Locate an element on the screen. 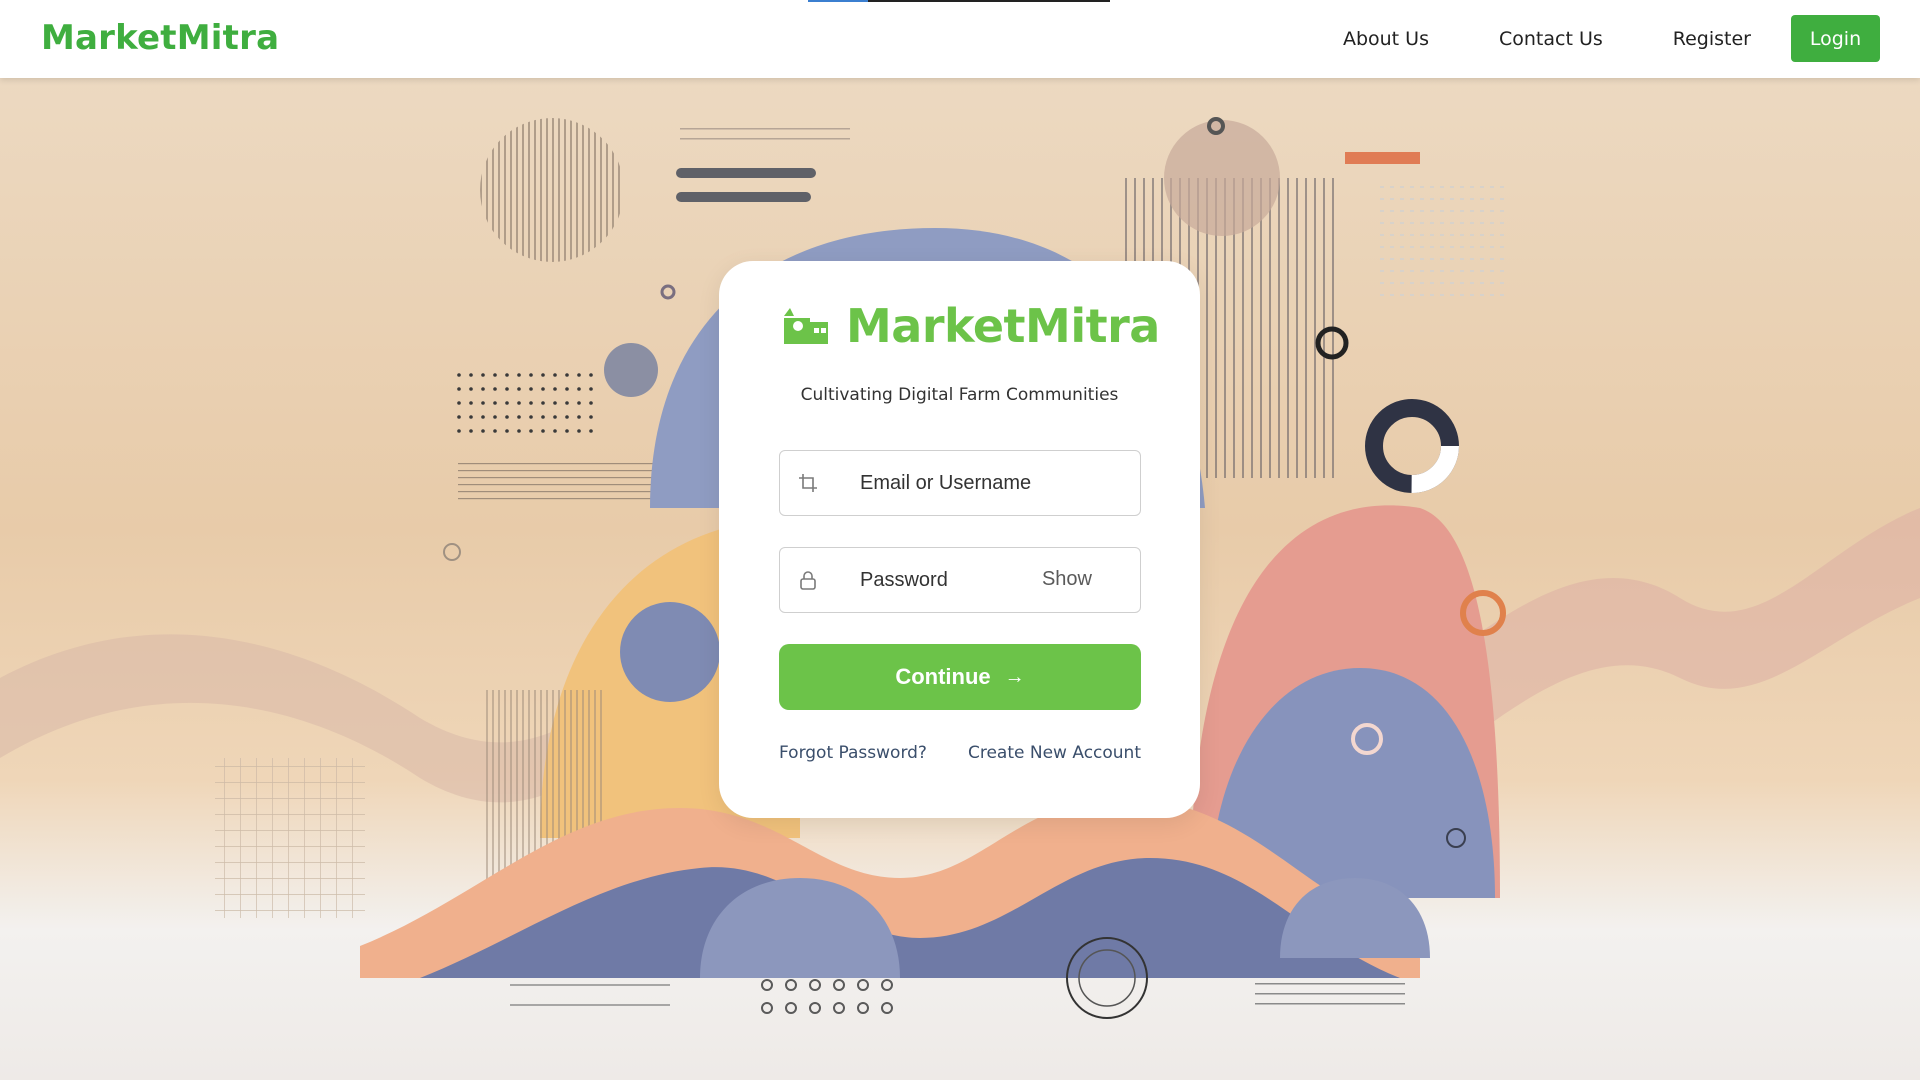 This screenshot has height=1080, width=1920. password-input is located at coordinates (960, 580).